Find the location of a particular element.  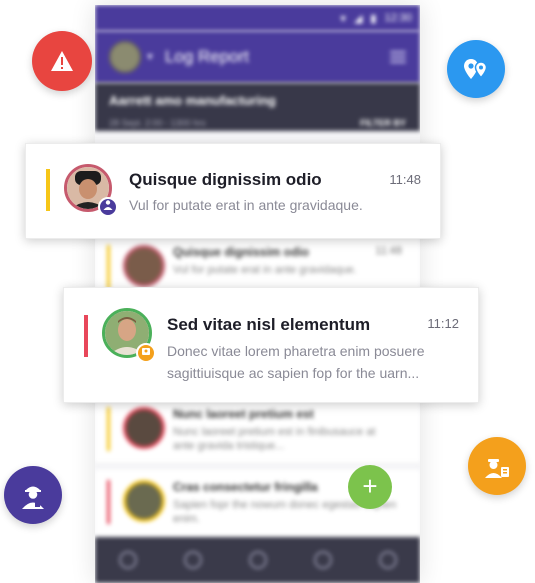

wifi-icon: ▾ is located at coordinates (343, 18).